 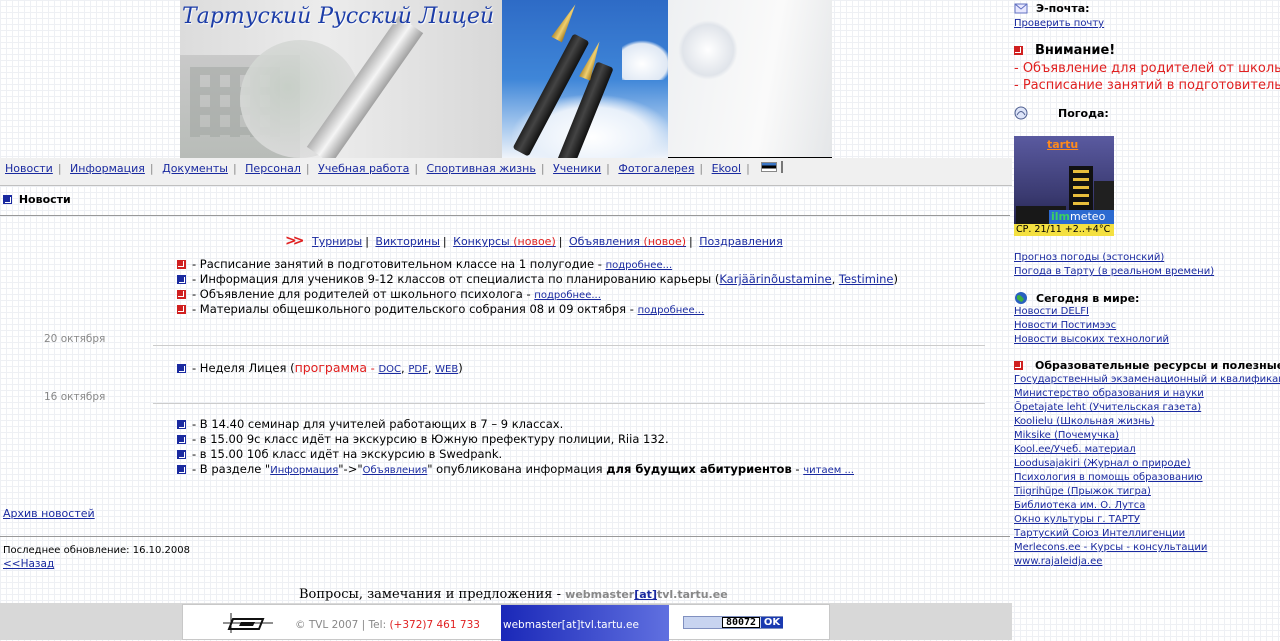 I want to click on doc-link: DOC, so click(x=389, y=369).